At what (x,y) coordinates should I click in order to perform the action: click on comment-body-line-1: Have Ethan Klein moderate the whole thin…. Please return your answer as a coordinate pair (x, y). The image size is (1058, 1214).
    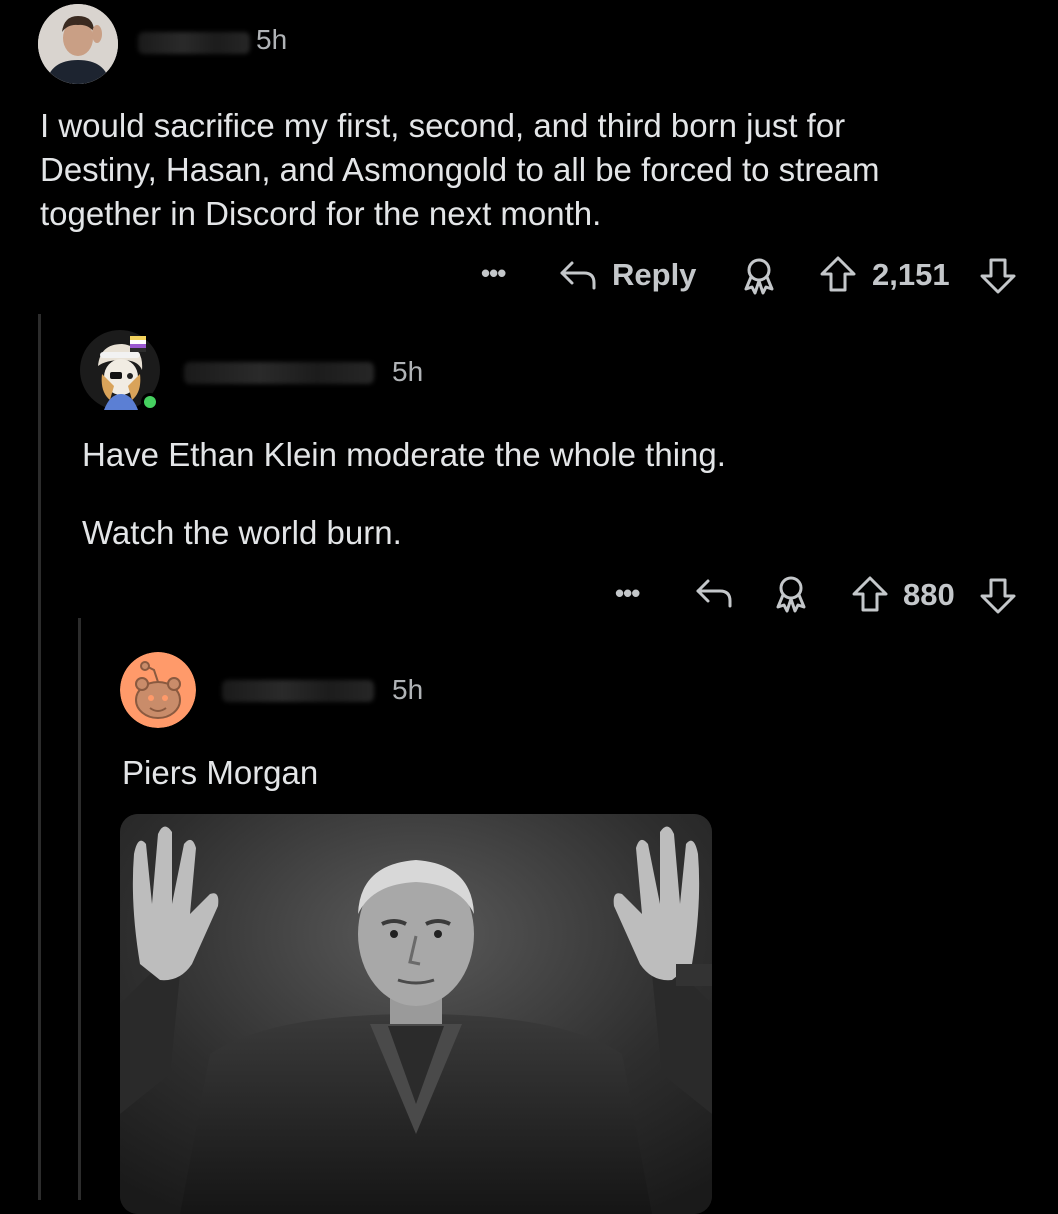
    Looking at the image, I should click on (404, 454).